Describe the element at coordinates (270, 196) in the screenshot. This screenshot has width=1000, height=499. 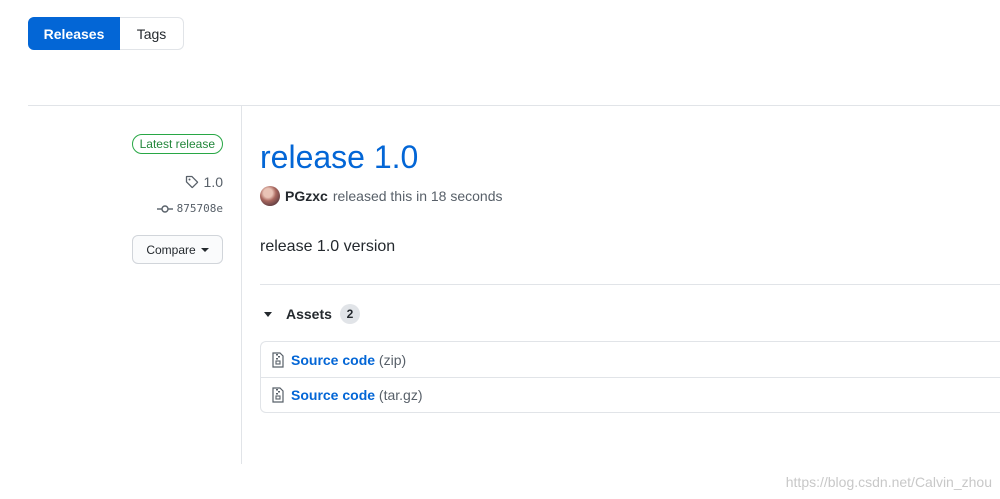
I see `avatar` at that location.